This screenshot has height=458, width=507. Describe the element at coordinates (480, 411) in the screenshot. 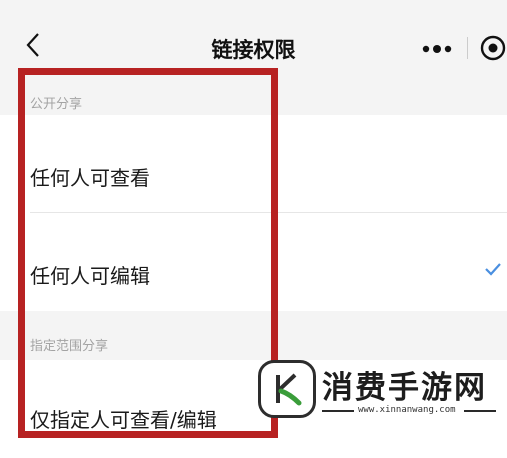

I see `watermark-line-right` at that location.